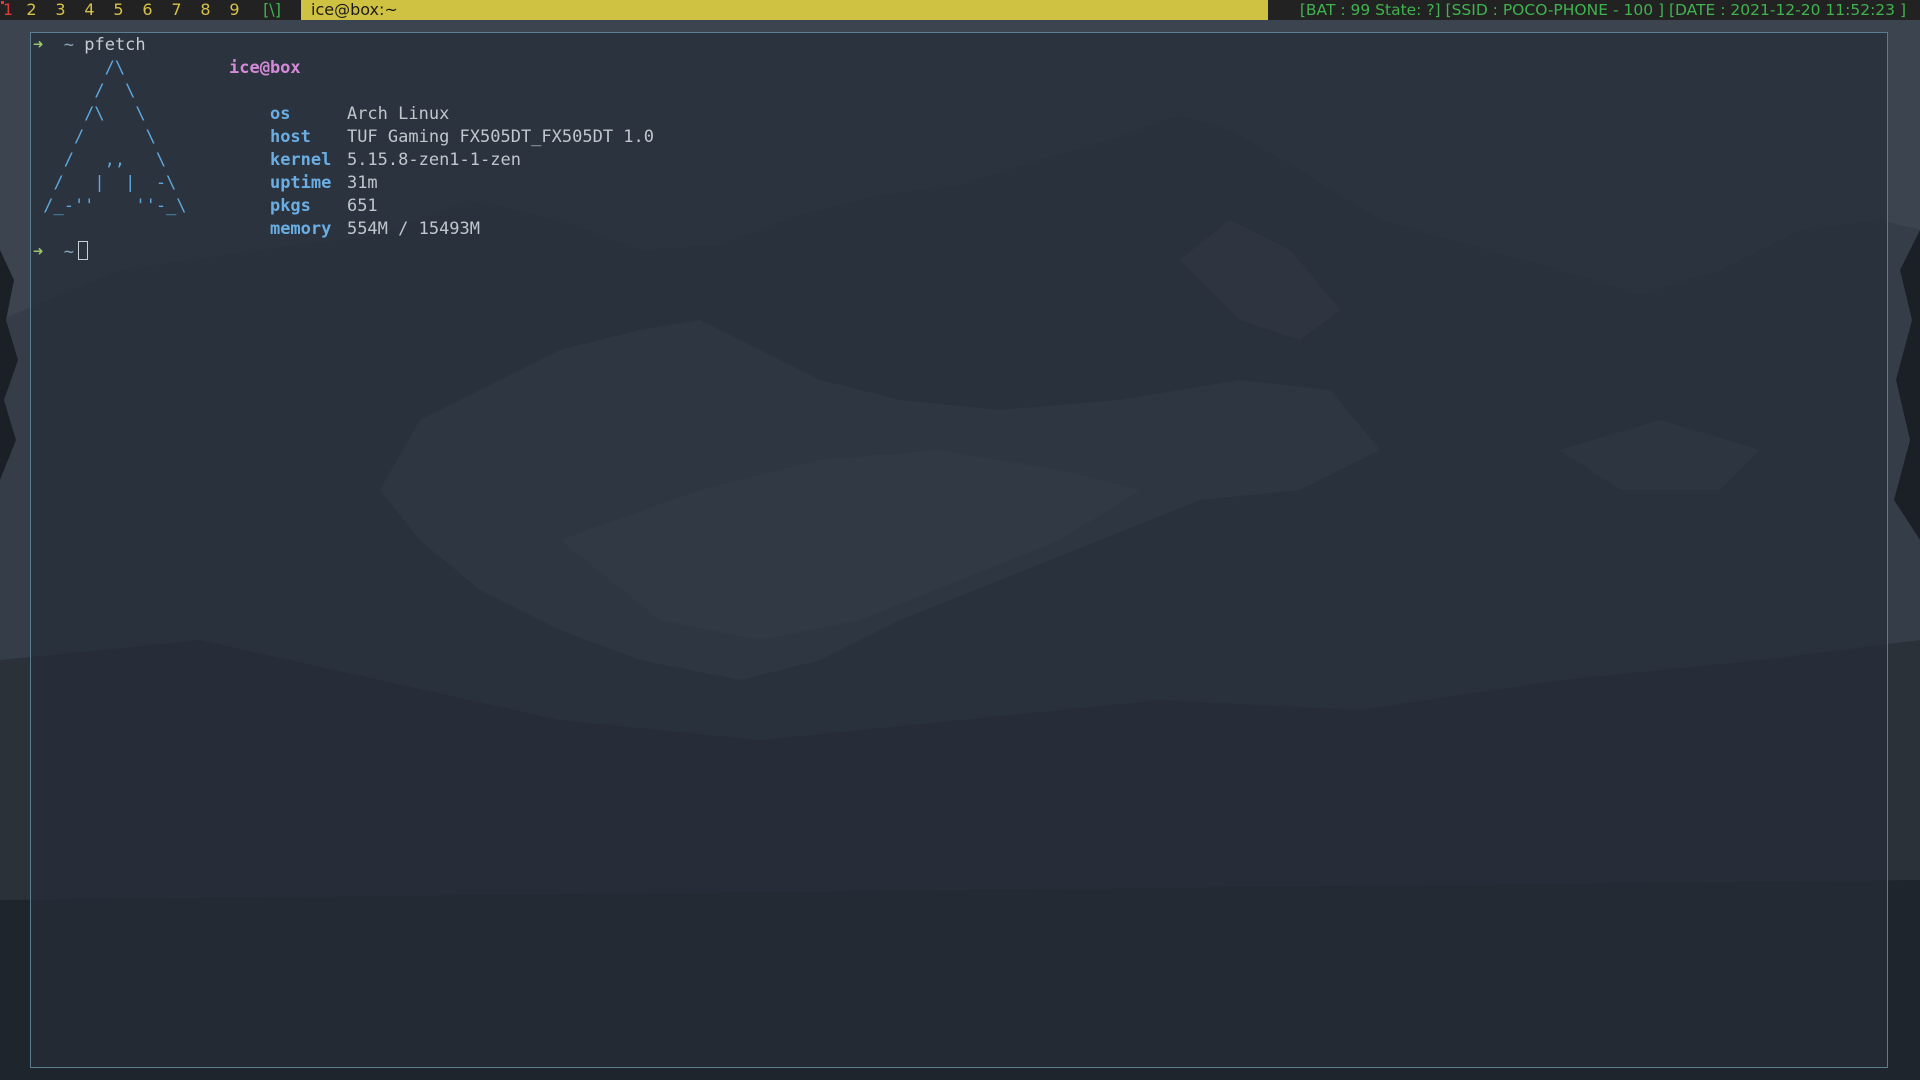 Image resolution: width=1920 pixels, height=1080 pixels. What do you see at coordinates (784, 10) in the screenshot?
I see `window-title: ice@box:~` at bounding box center [784, 10].